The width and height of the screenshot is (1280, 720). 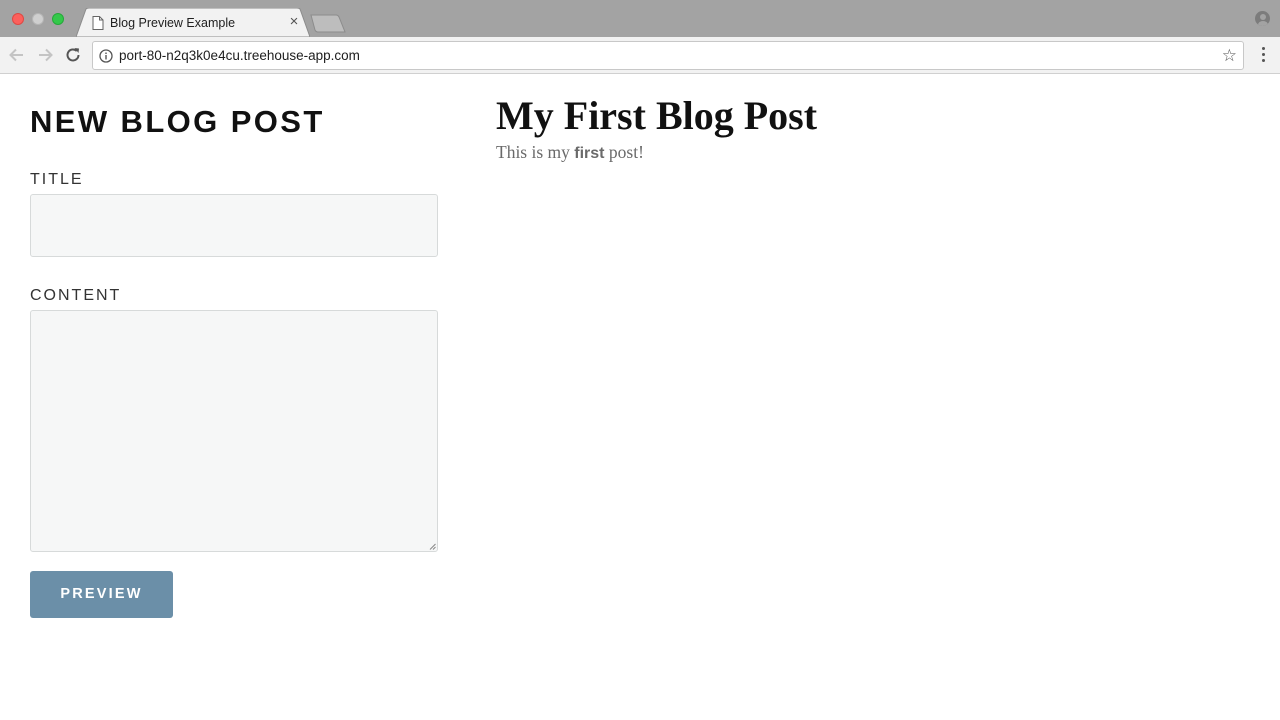 What do you see at coordinates (432, 546) in the screenshot?
I see `resize-handle-icon` at bounding box center [432, 546].